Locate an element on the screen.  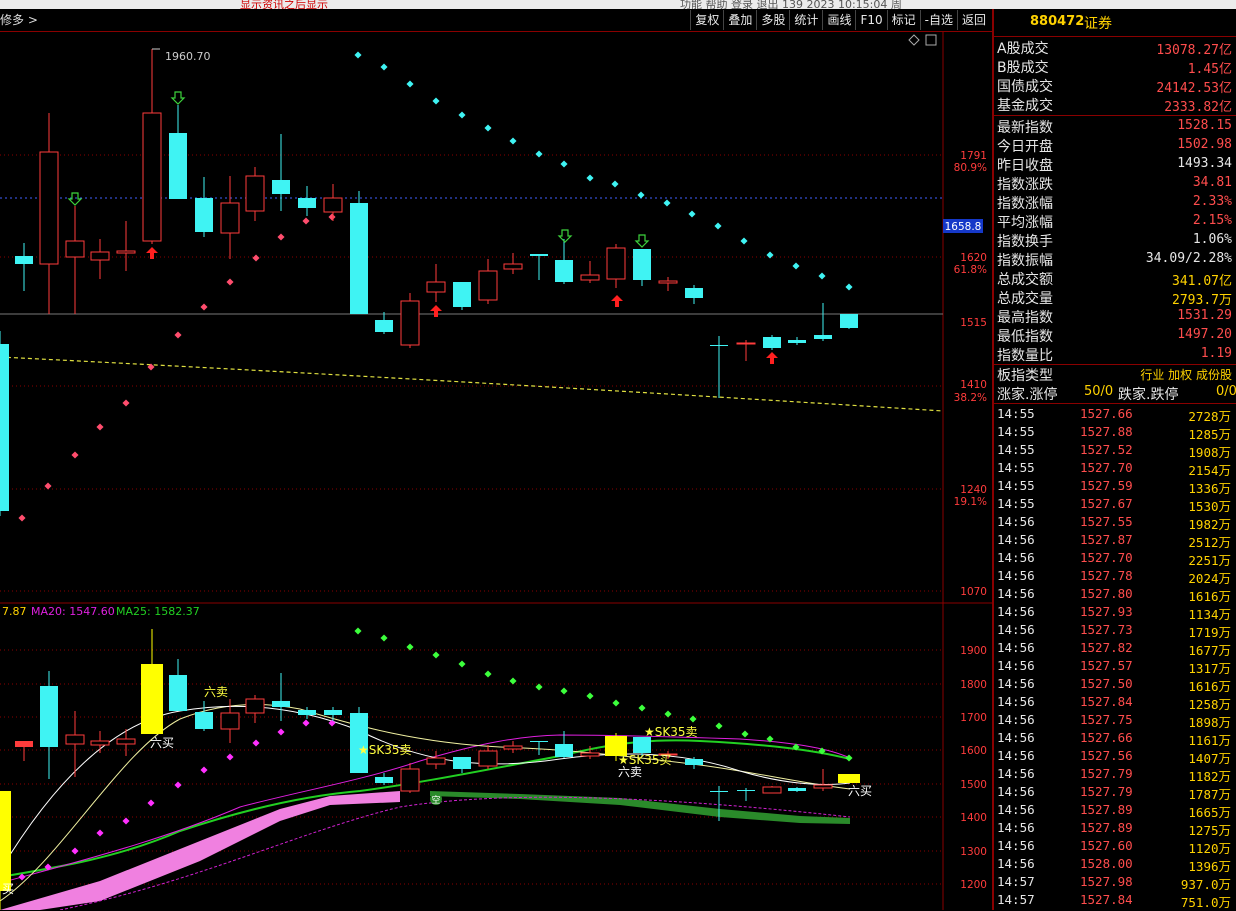
board-type-value: 行业 加权 成份股 is located at coordinates (1186, 374).